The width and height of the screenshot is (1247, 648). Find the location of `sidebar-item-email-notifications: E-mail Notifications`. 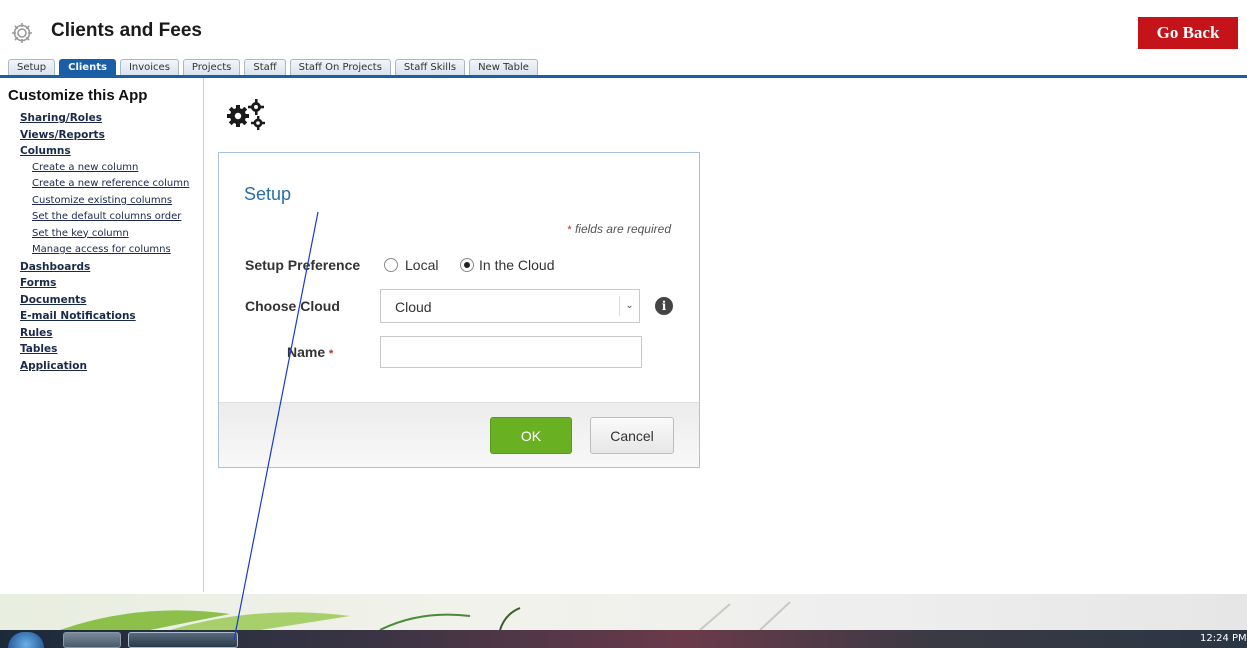

sidebar-item-email-notifications: E-mail Notifications is located at coordinates (111, 316).